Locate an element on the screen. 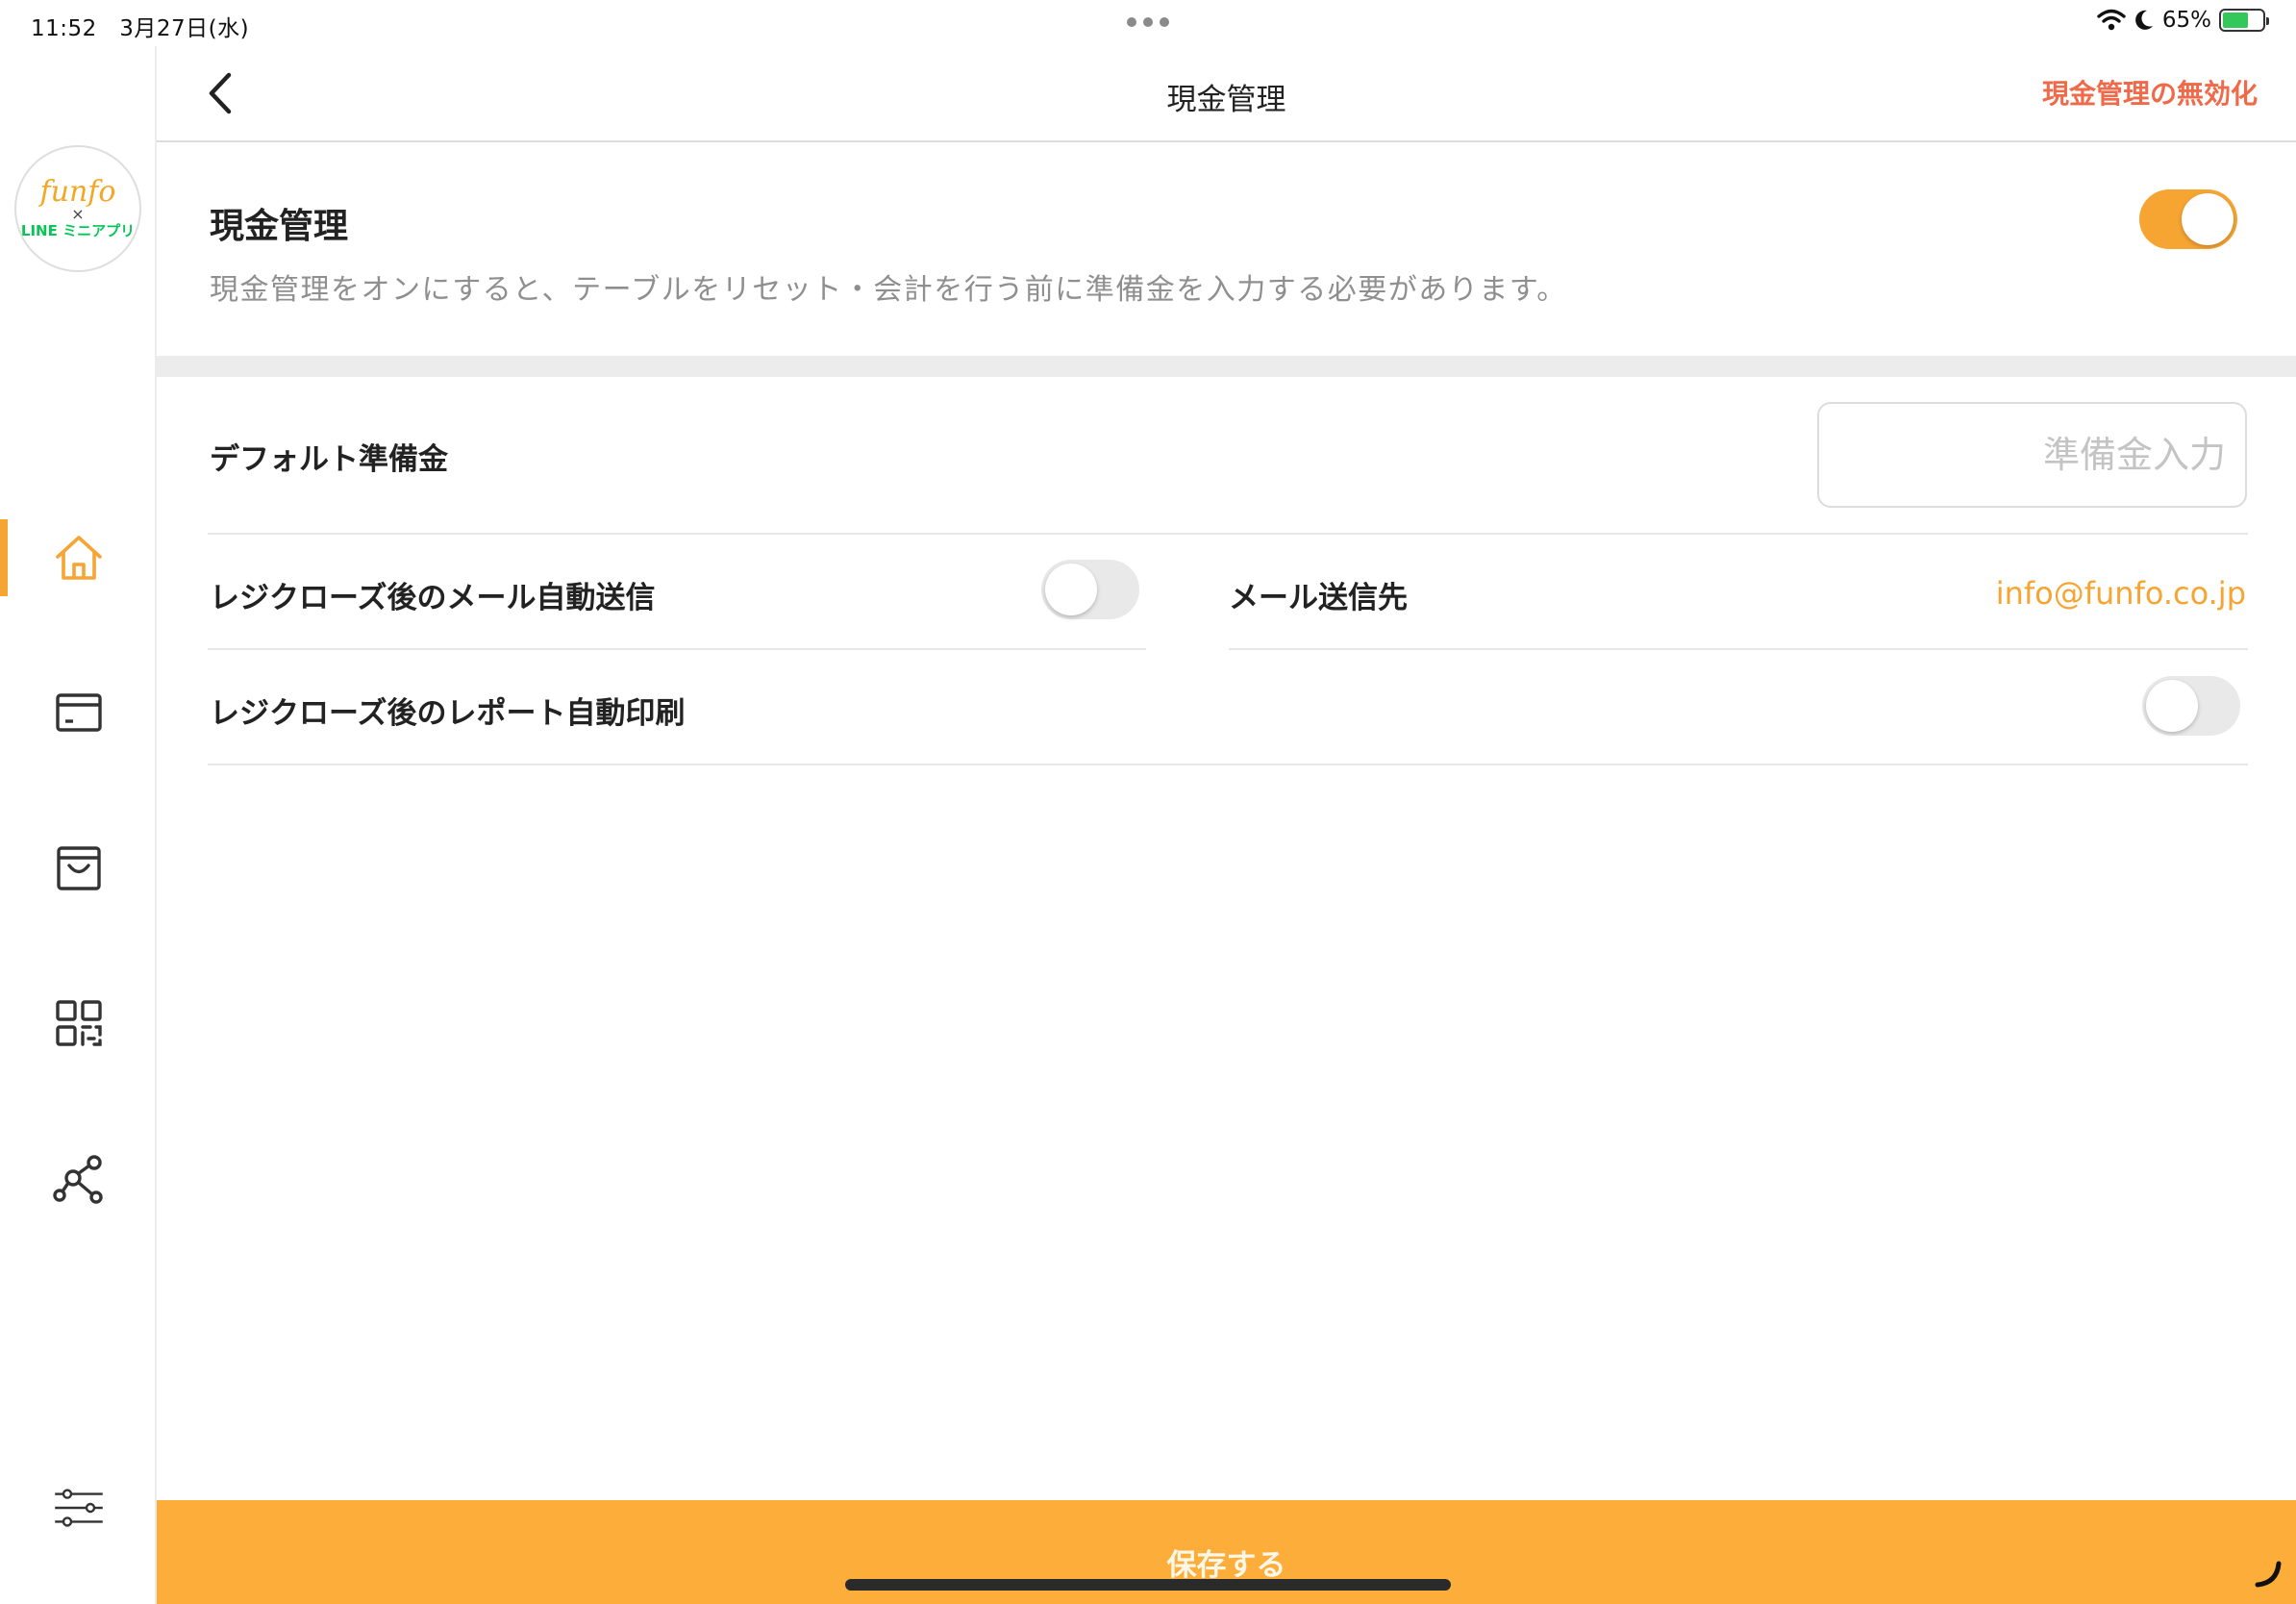 The width and height of the screenshot is (2296, 1604). sidebar-item-home is located at coordinates (78, 557).